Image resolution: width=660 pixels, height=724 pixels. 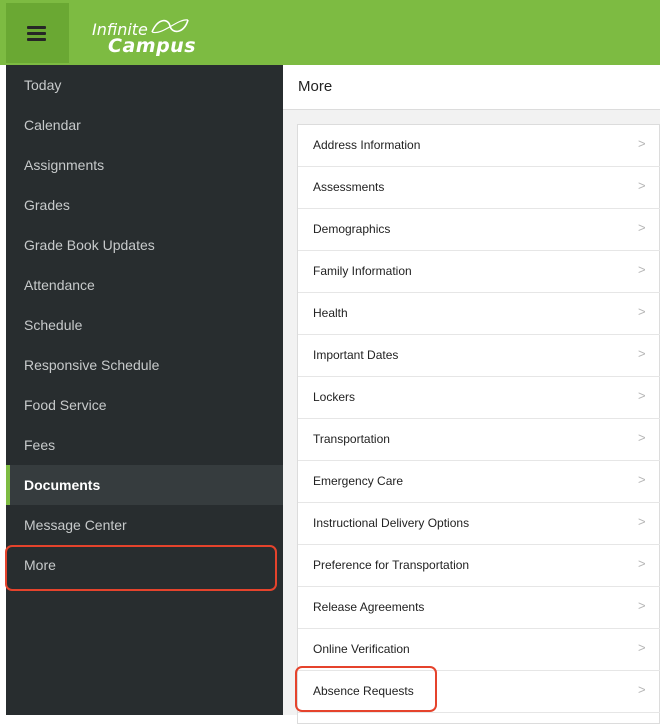 What do you see at coordinates (361, 649) in the screenshot?
I see `list-item-label: Online Verification` at bounding box center [361, 649].